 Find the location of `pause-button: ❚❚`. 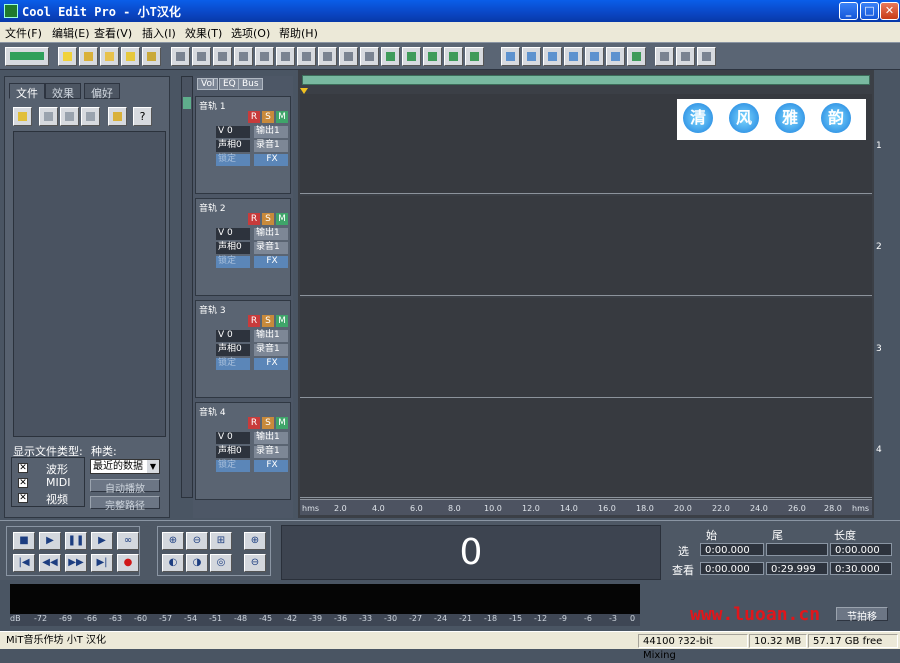

pause-button: ❚❚ is located at coordinates (76, 541).